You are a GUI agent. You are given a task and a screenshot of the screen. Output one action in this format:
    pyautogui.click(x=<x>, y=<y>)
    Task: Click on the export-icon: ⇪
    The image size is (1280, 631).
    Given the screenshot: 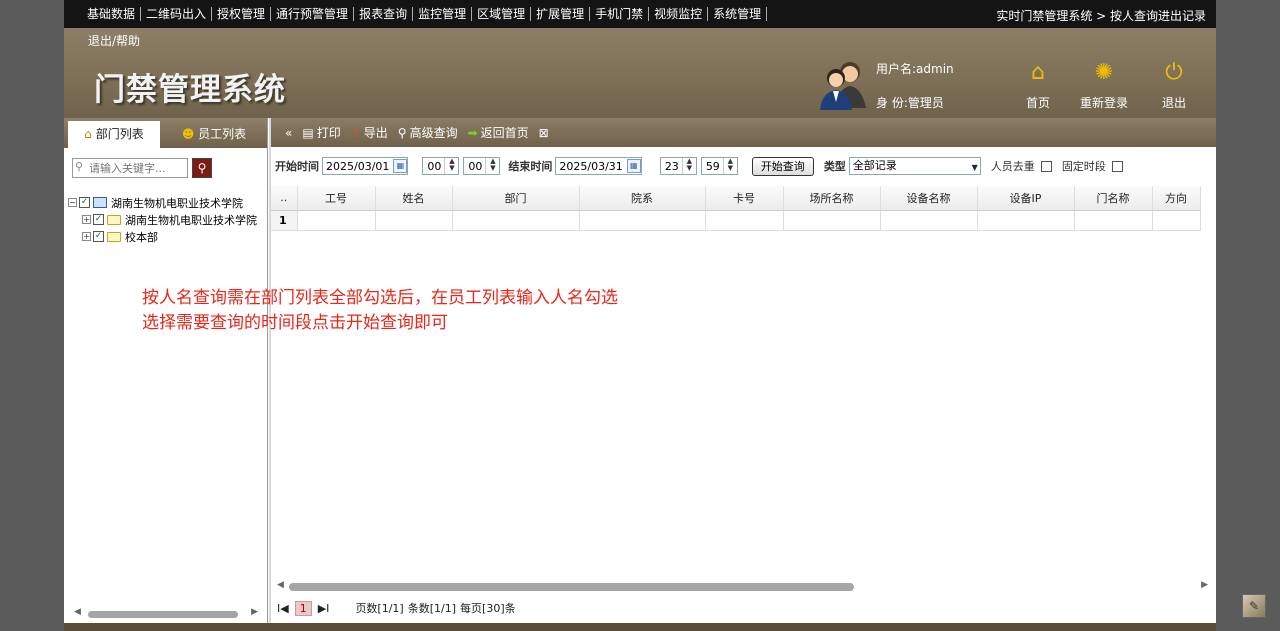 What is the action you would take?
    pyautogui.click(x=355, y=133)
    